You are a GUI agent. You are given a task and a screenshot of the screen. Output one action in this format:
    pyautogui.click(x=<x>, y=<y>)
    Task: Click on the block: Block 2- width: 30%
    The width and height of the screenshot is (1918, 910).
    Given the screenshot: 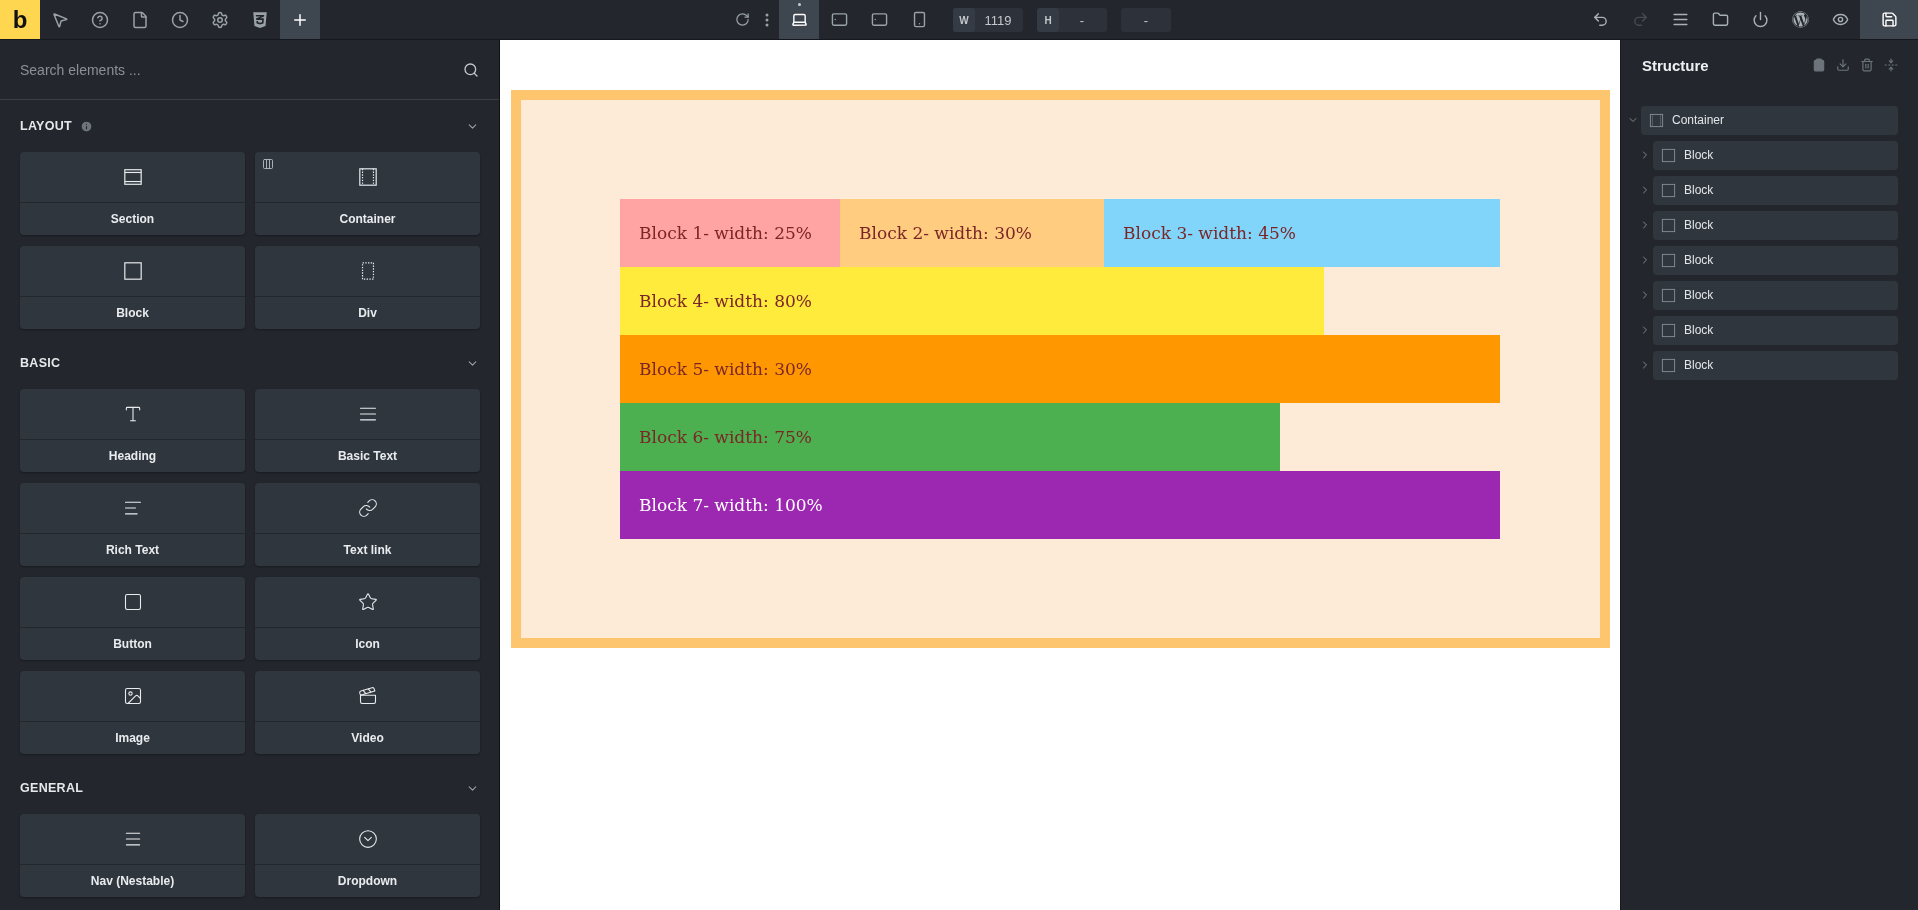 What is the action you would take?
    pyautogui.click(x=972, y=233)
    